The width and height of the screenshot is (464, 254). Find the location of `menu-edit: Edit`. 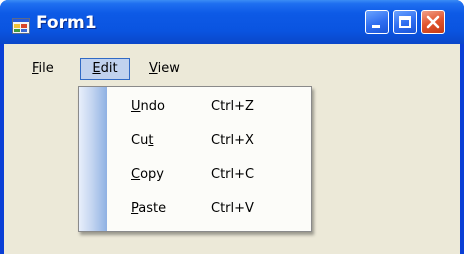

menu-edit: Edit is located at coordinates (105, 69).